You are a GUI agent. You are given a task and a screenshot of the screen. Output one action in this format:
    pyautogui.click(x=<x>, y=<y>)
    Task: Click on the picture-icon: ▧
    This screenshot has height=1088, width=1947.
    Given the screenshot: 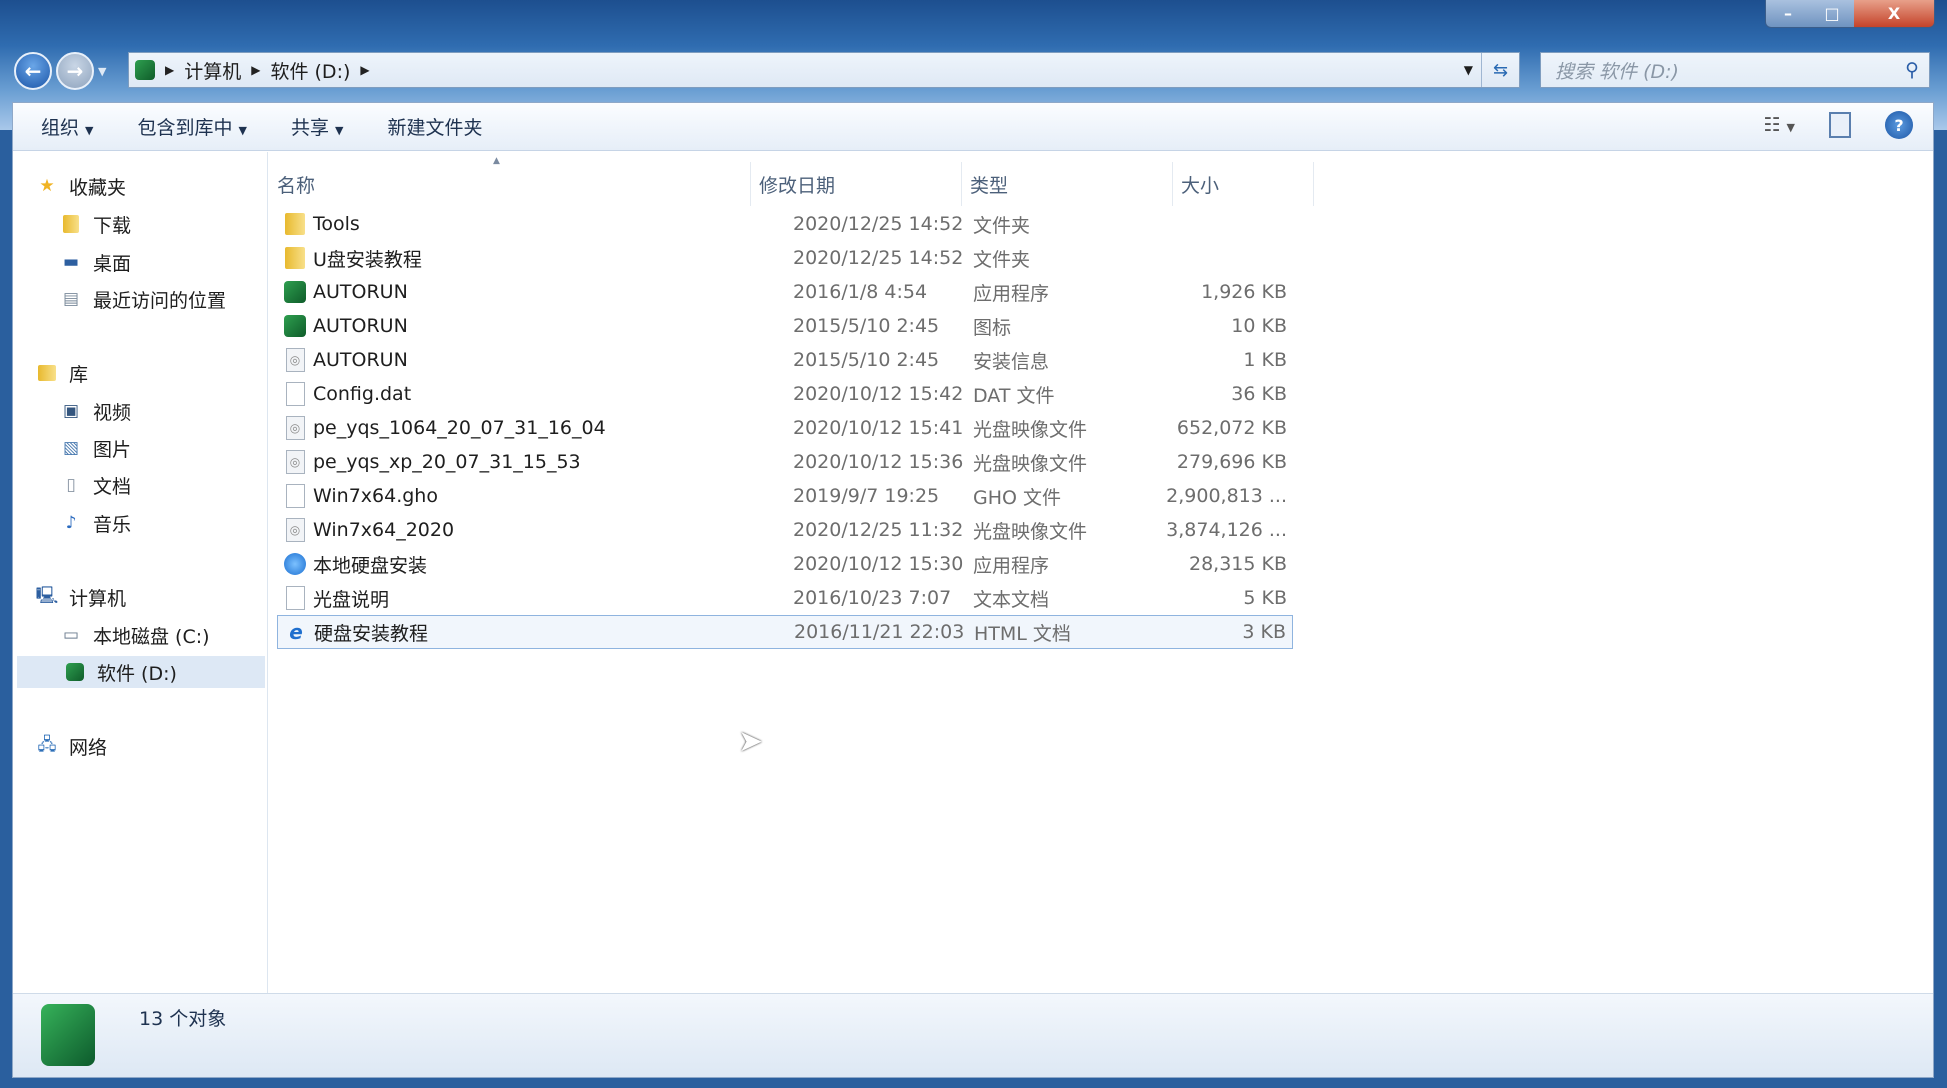 What is the action you would take?
    pyautogui.click(x=71, y=448)
    